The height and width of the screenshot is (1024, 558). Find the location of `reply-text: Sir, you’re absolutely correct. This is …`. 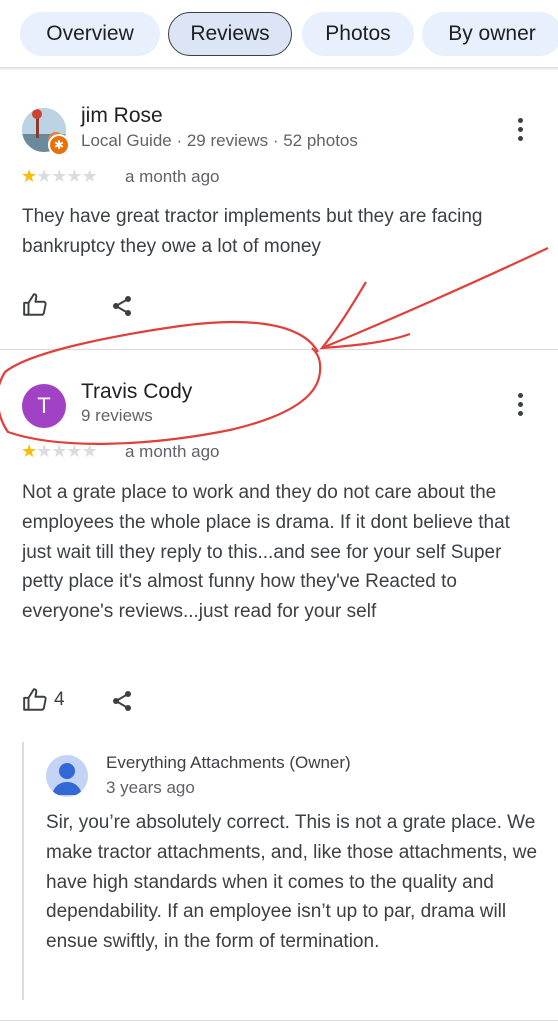

reply-text: Sir, you’re absolutely correct. This is … is located at coordinates (292, 882).